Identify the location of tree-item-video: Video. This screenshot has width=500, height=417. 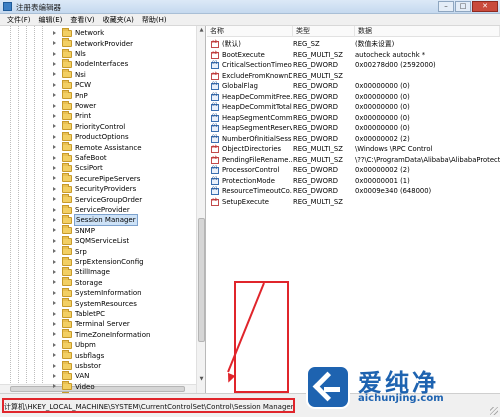
(73, 387).